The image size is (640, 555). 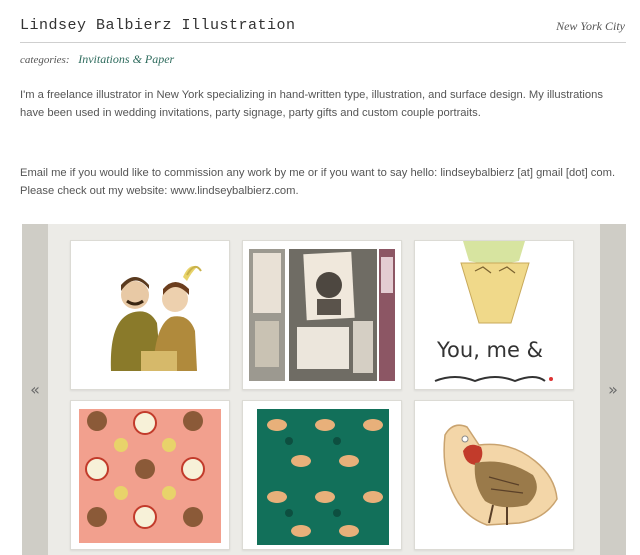 I want to click on gallery-prev-button: «, so click(x=35, y=389).